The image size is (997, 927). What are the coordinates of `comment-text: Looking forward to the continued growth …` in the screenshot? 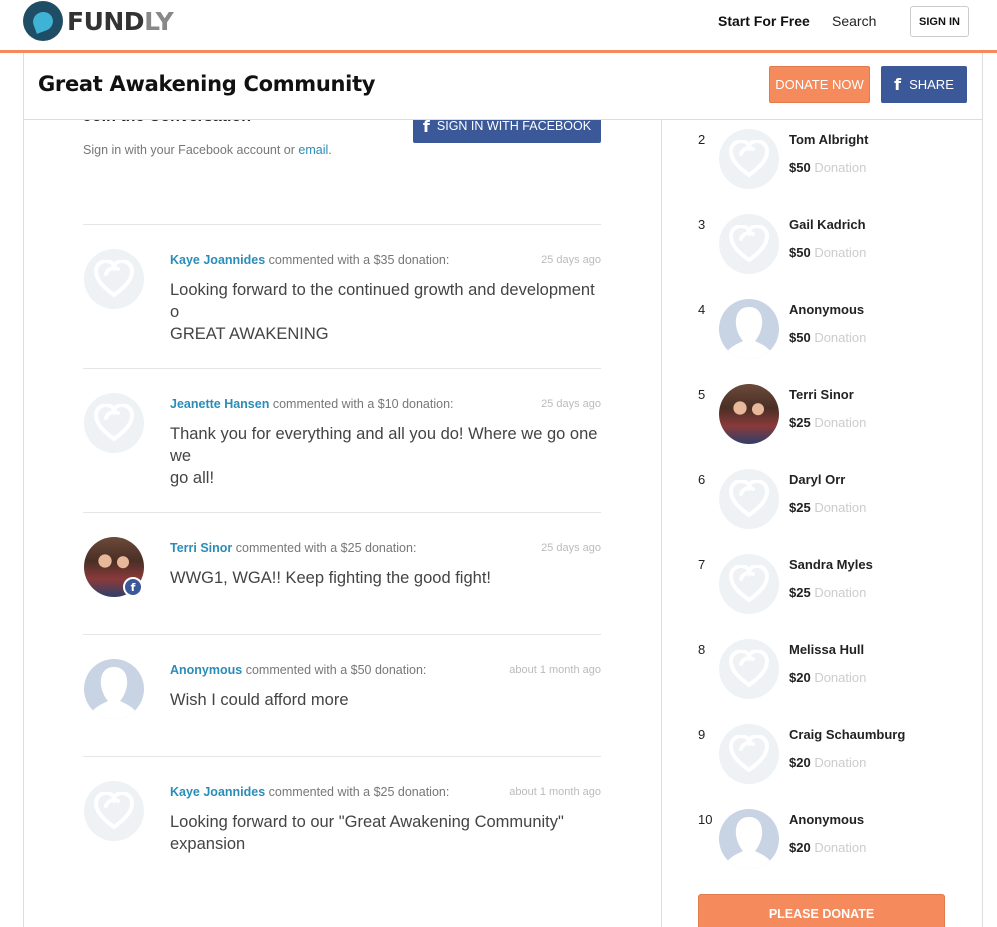 It's located at (382, 312).